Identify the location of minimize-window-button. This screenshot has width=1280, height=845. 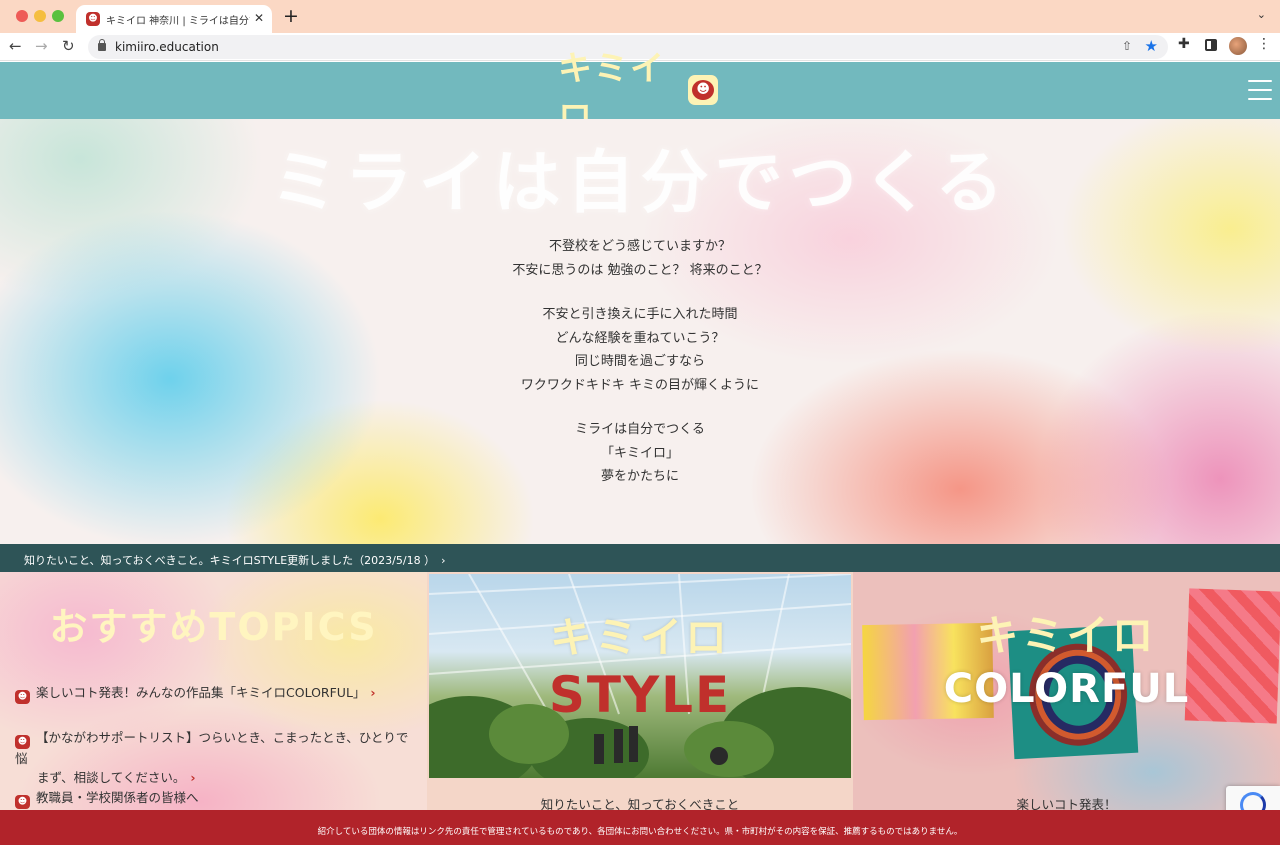
(40, 16).